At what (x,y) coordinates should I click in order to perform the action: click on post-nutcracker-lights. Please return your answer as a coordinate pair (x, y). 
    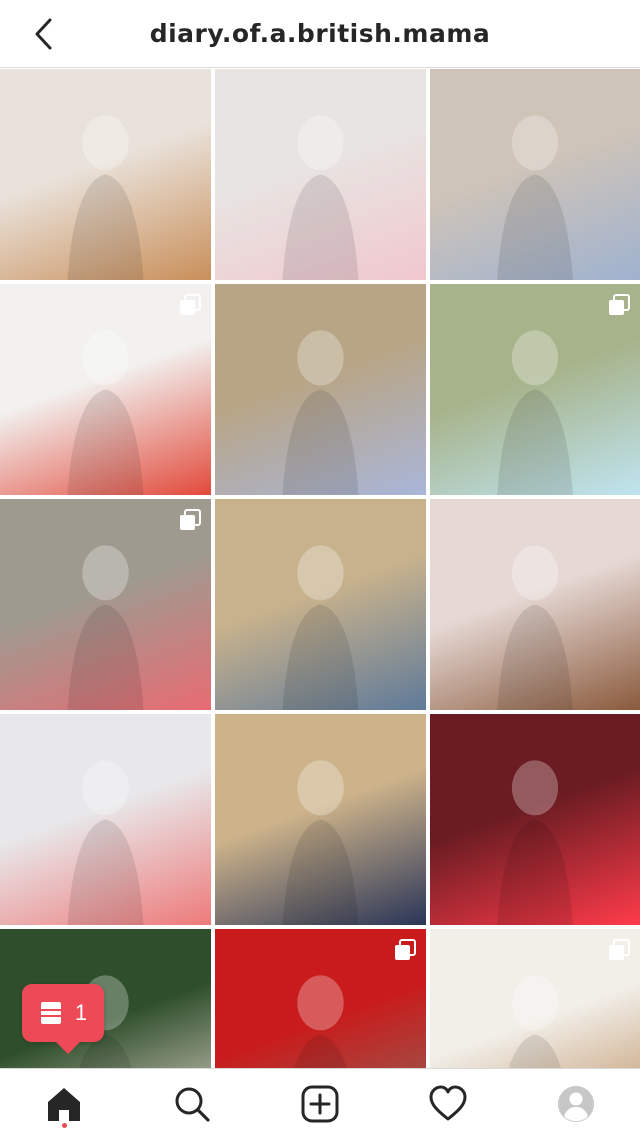
    Looking at the image, I should click on (535, 819).